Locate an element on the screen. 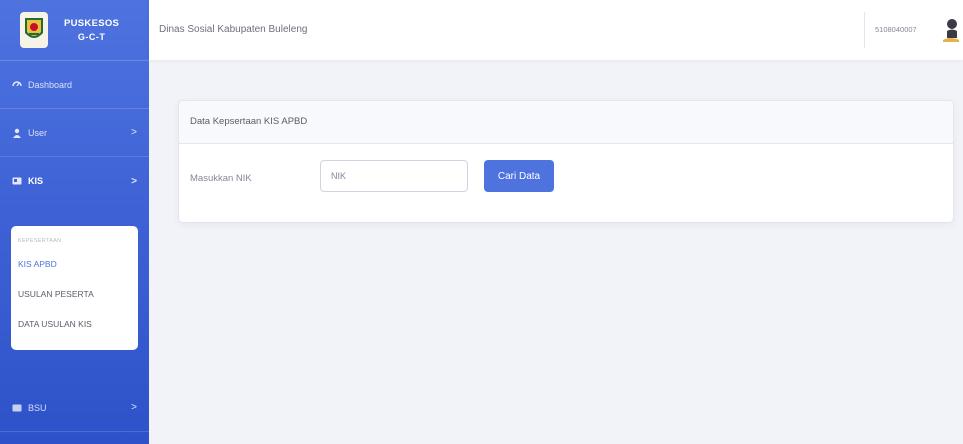  user-avatar-icon is located at coordinates (951, 30).